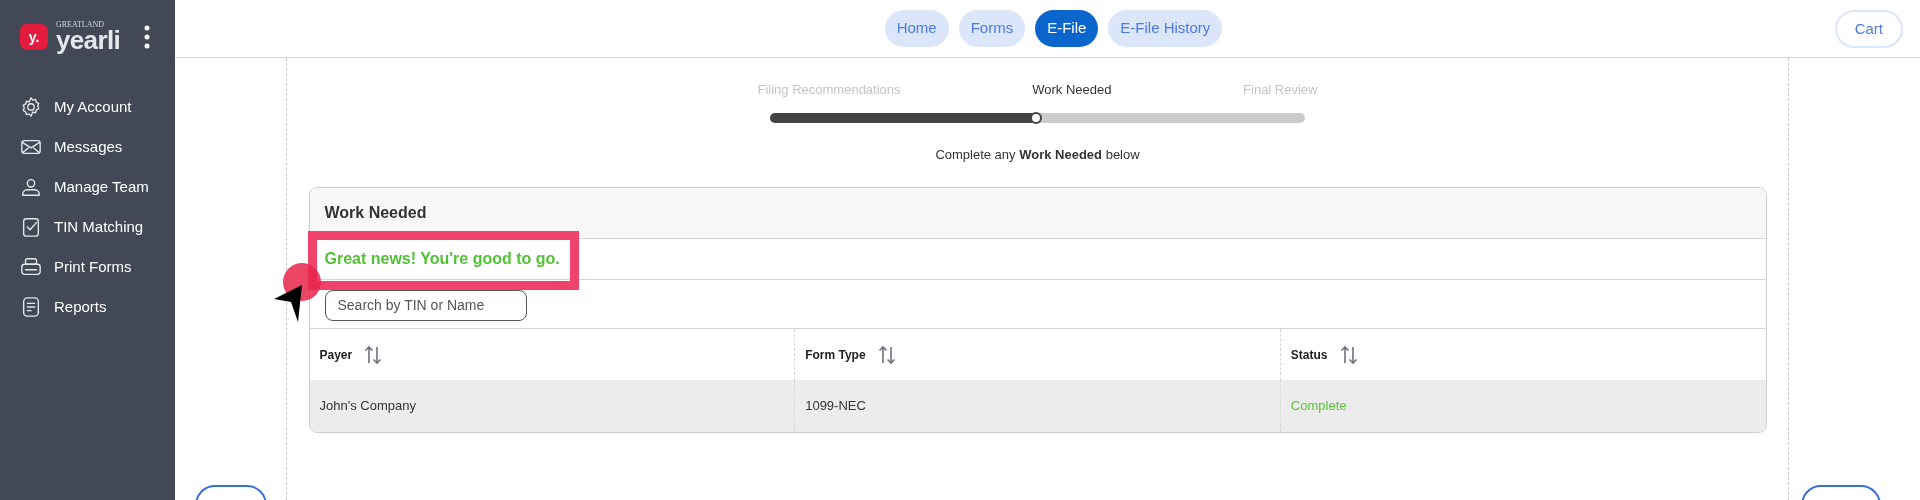  Describe the element at coordinates (375, 213) in the screenshot. I see `card-title: Work Needed` at that location.